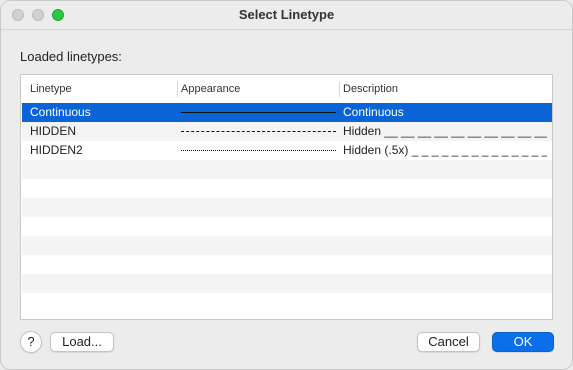 The image size is (573, 370). I want to click on table-row: Continuous Continuous, so click(287, 112).